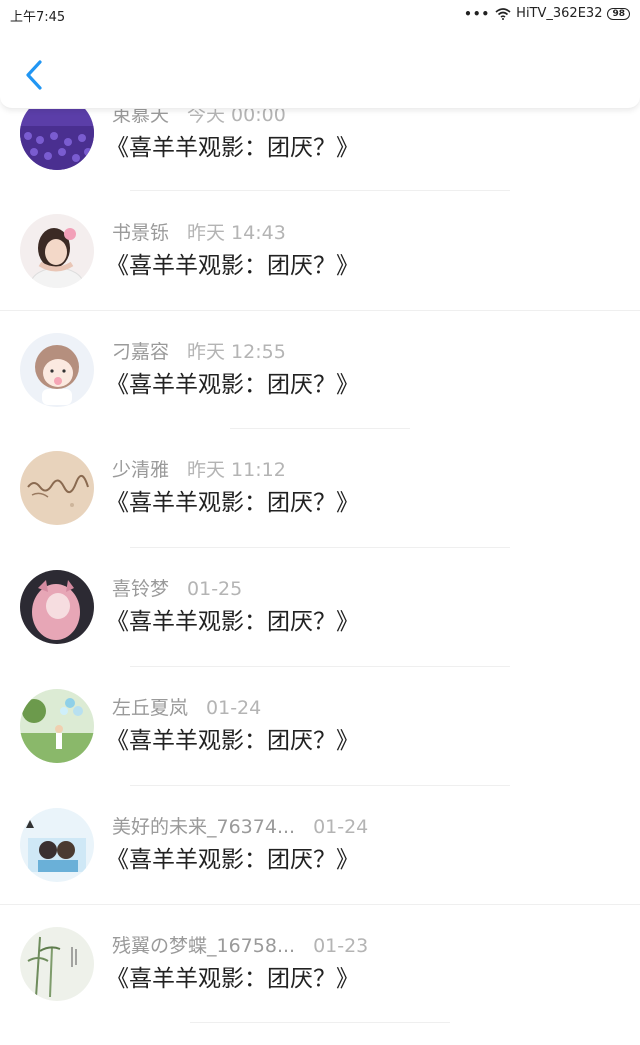  What do you see at coordinates (140, 470) in the screenshot?
I see `username: 少清雅` at bounding box center [140, 470].